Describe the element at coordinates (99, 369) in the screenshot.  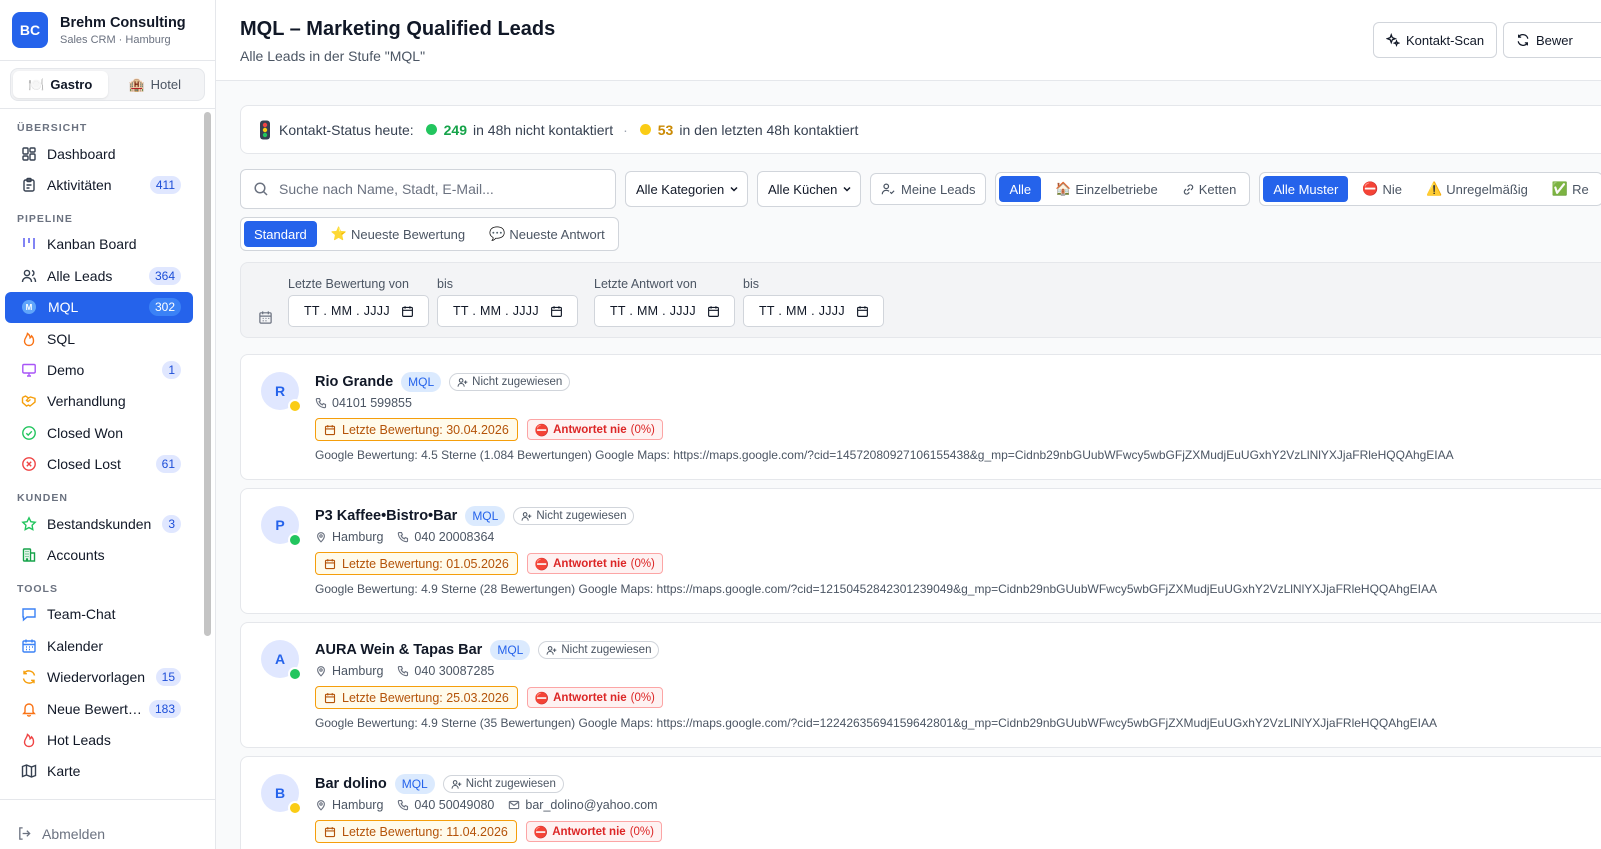
I see `sidebar-item-demo: Demo 1` at that location.